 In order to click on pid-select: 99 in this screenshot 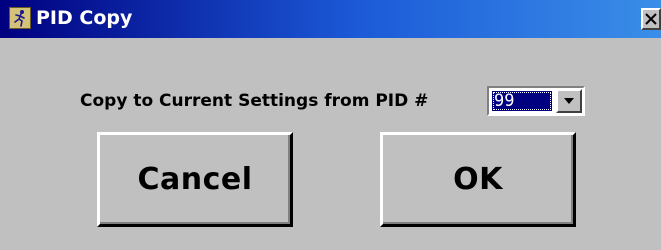, I will do `click(536, 101)`.